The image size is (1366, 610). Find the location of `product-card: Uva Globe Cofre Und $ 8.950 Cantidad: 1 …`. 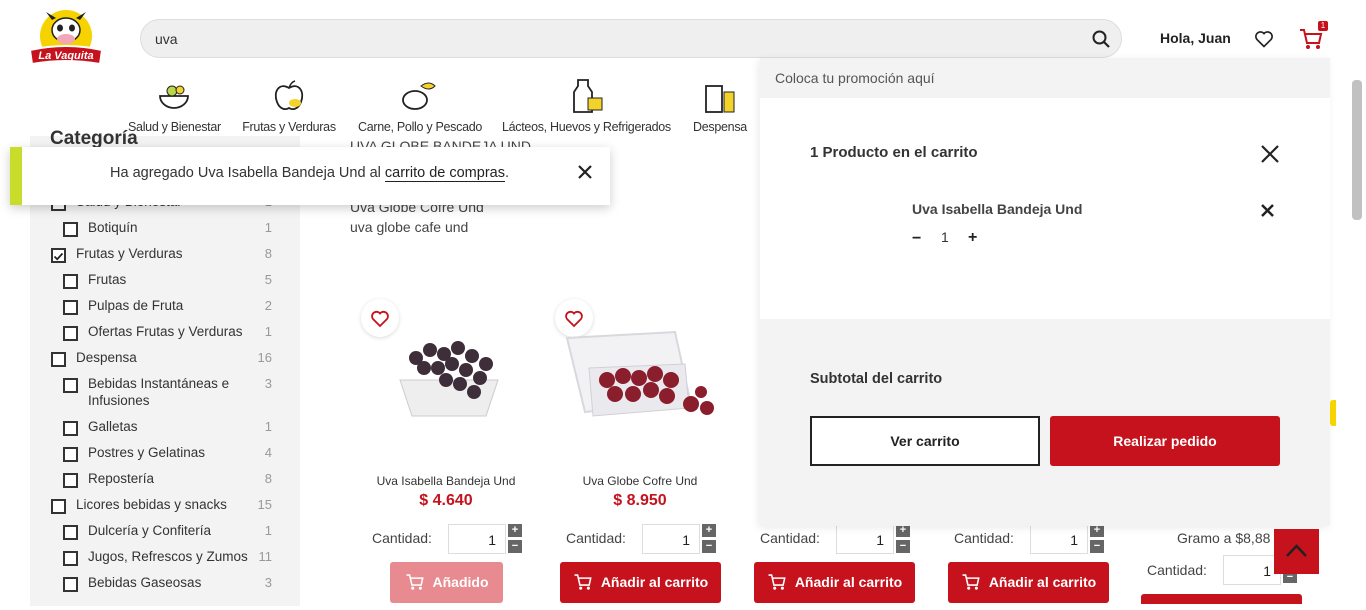

product-card: Uva Globe Cofre Und $ 8.950 Cantidad: 1 … is located at coordinates (640, 450).